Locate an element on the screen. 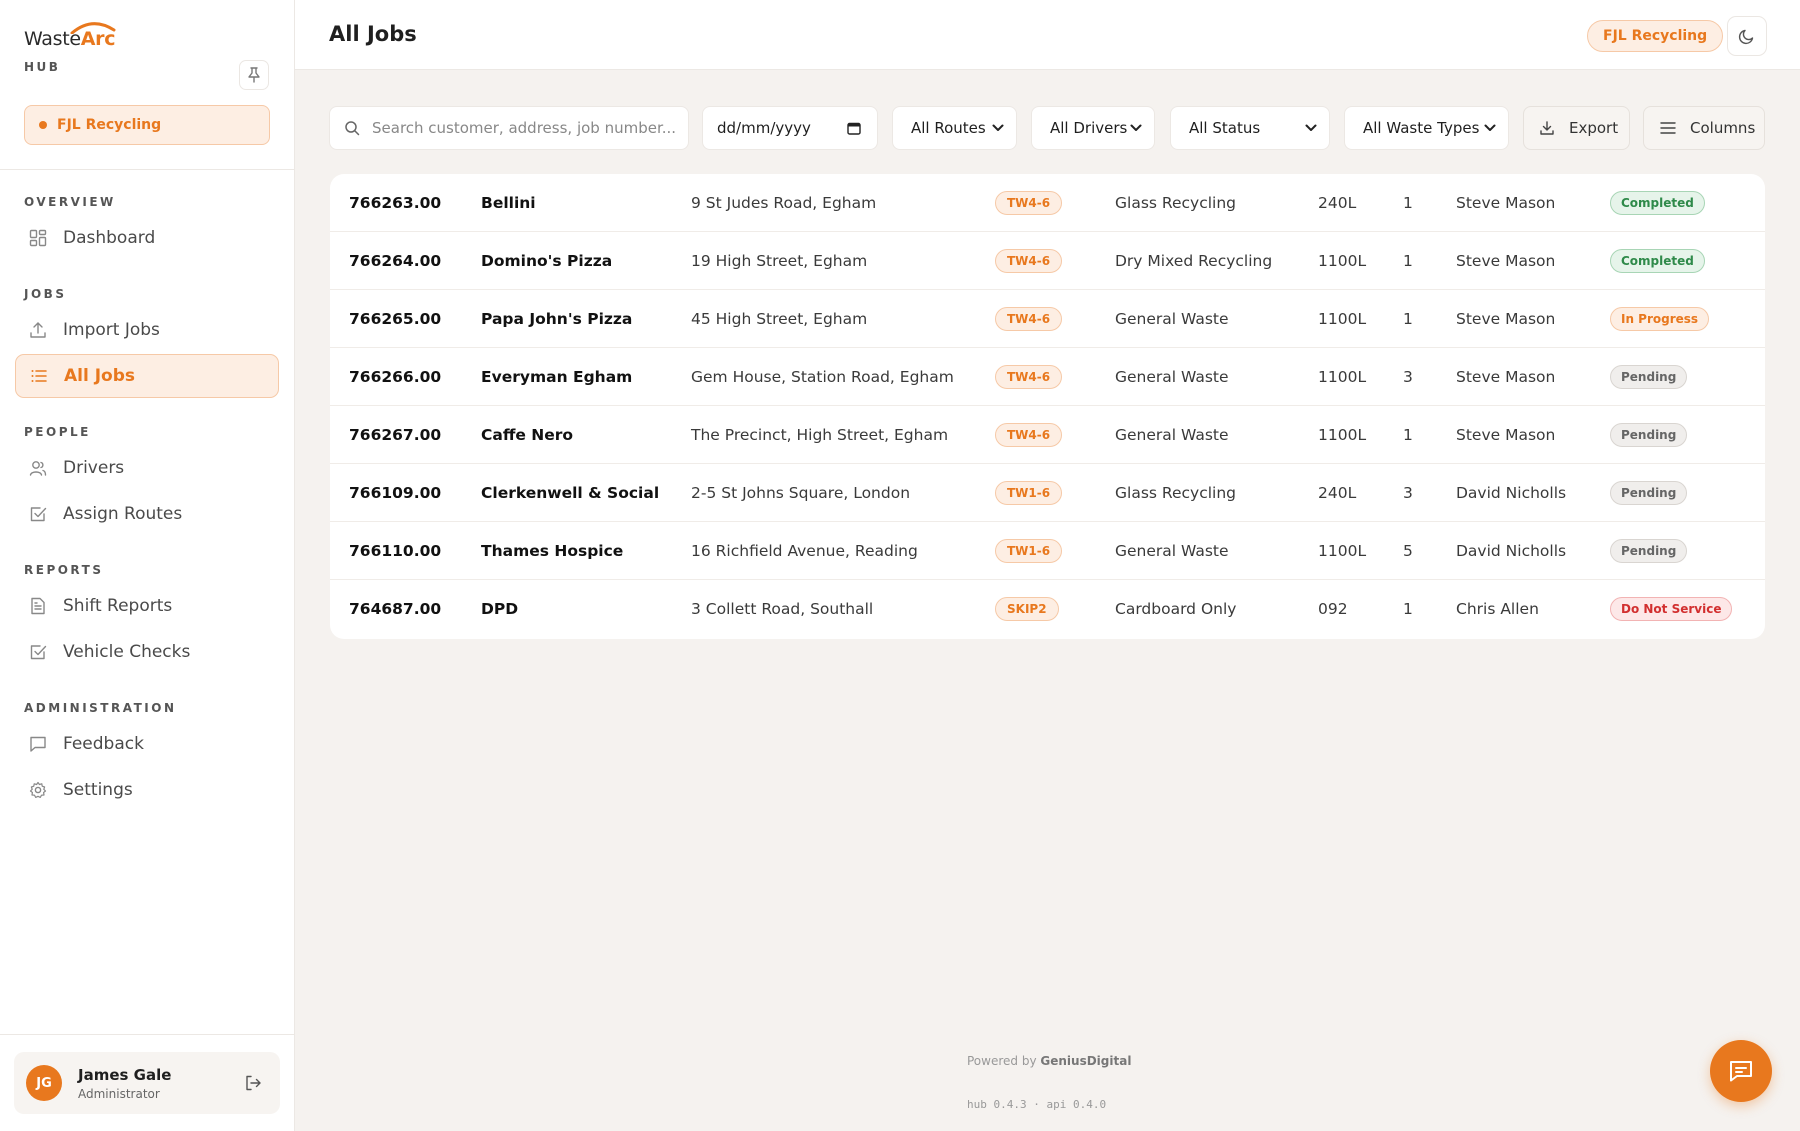  logout-icon is located at coordinates (253, 1083).